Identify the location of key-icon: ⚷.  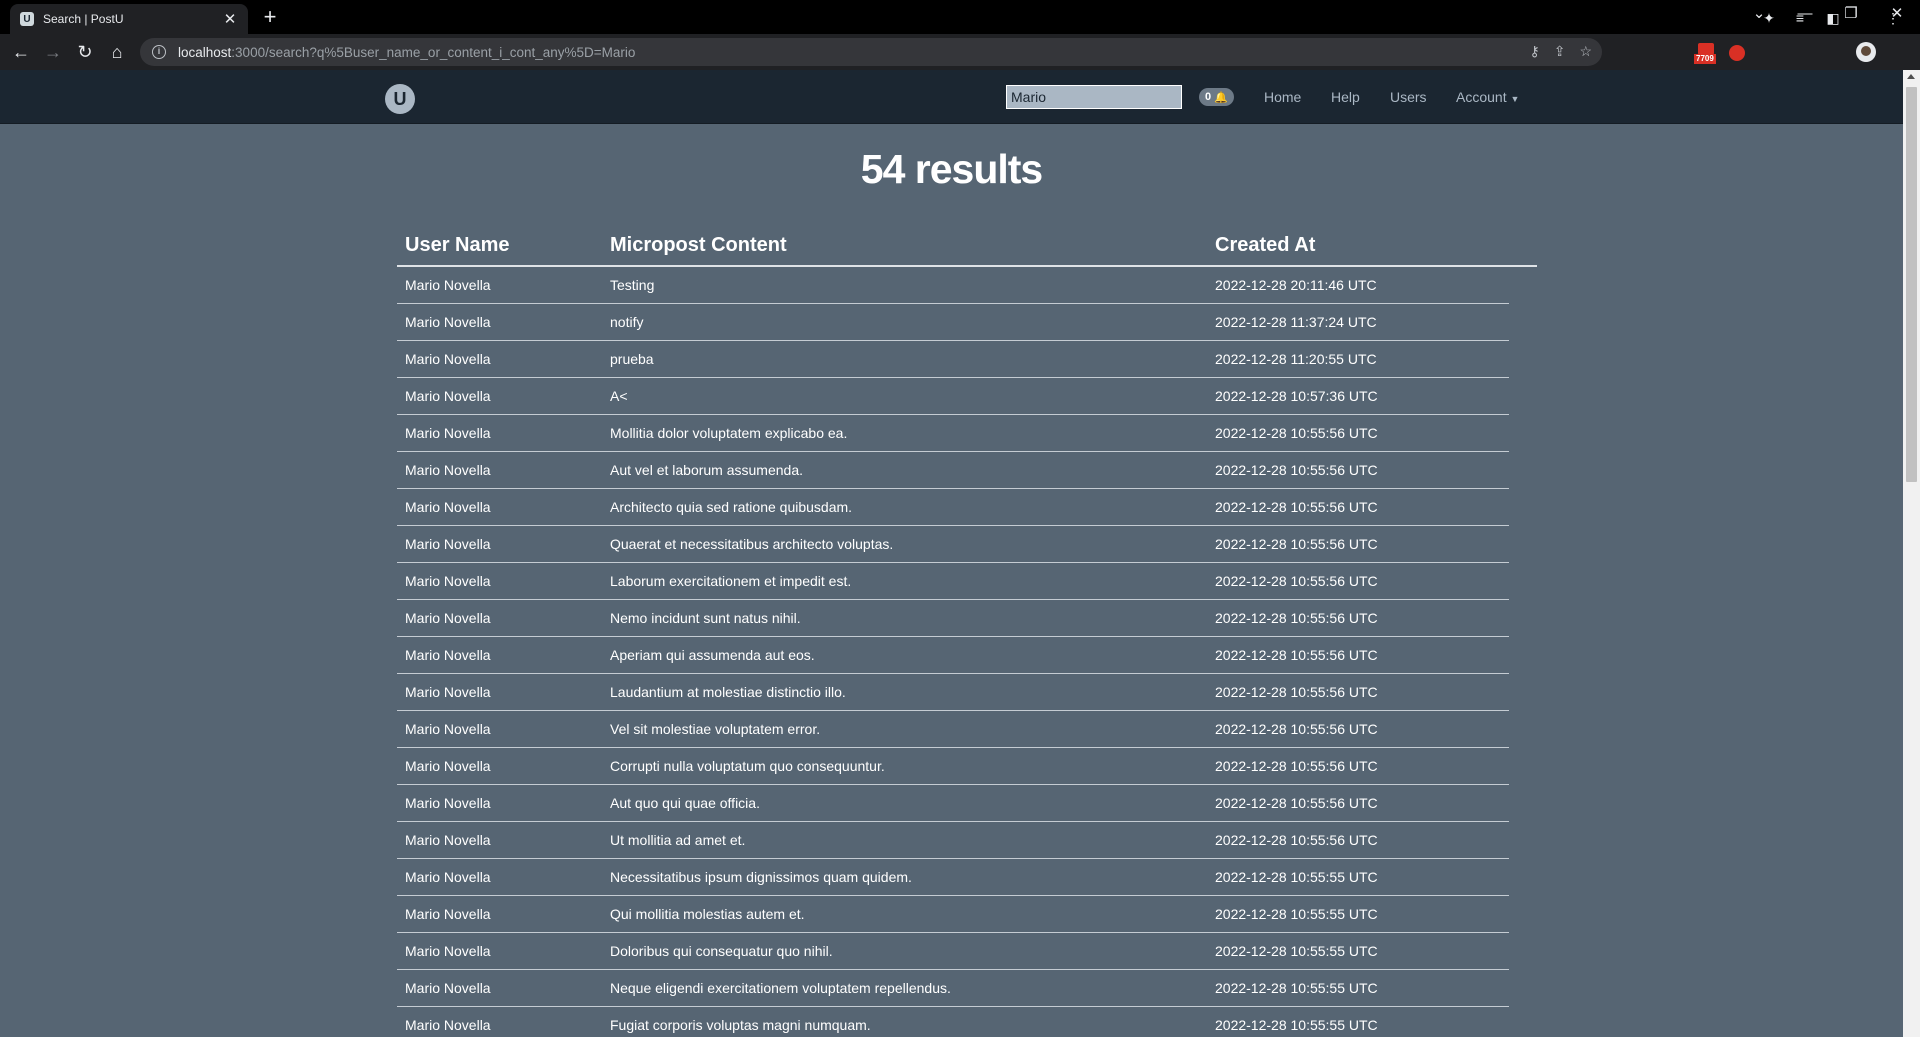
(1534, 51).